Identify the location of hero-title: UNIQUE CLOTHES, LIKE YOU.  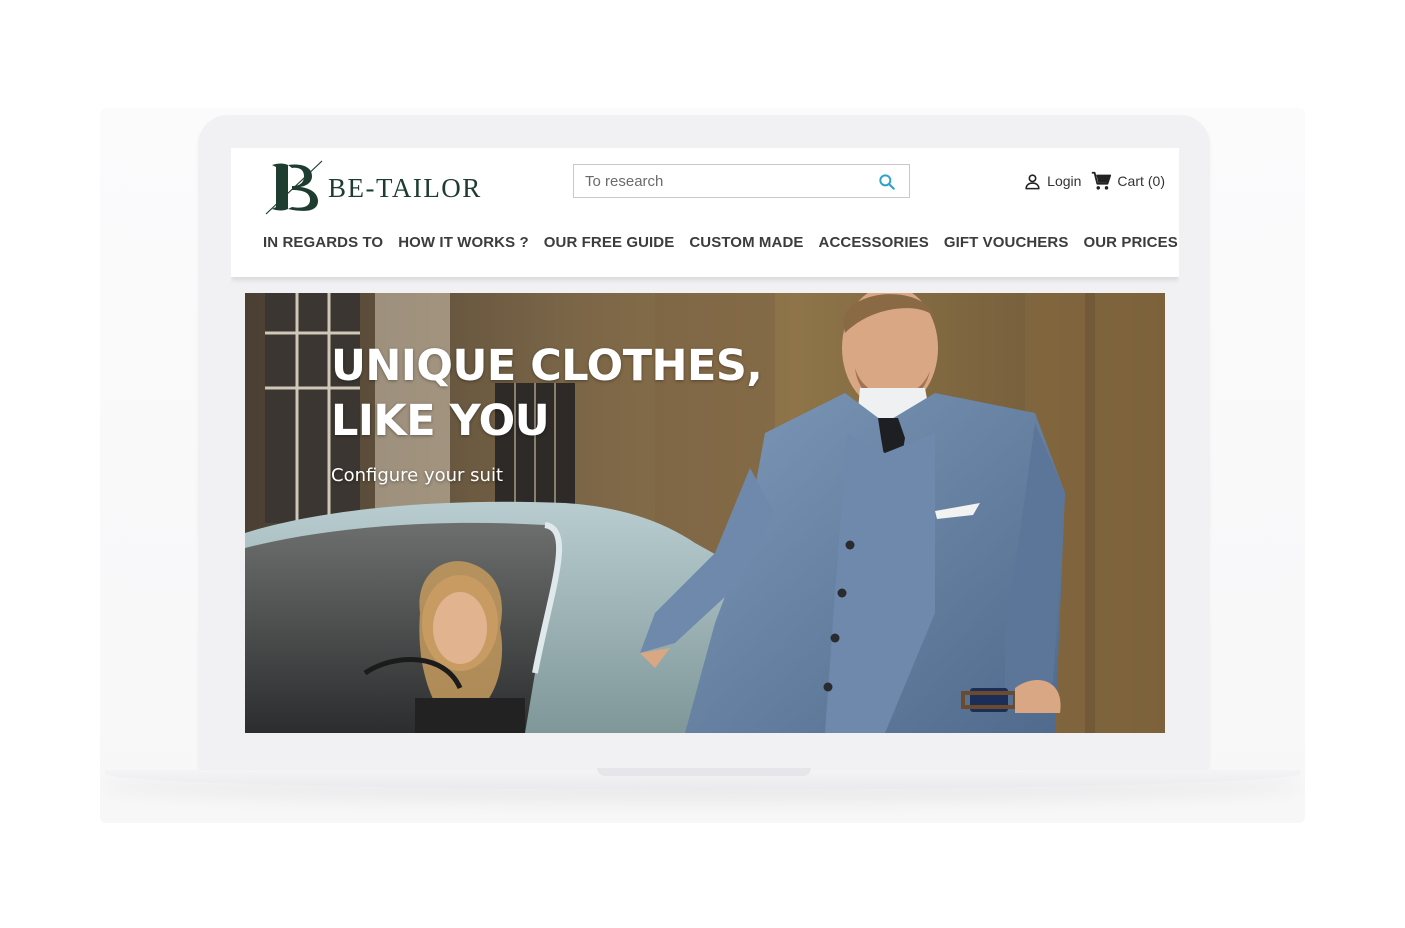
(547, 393).